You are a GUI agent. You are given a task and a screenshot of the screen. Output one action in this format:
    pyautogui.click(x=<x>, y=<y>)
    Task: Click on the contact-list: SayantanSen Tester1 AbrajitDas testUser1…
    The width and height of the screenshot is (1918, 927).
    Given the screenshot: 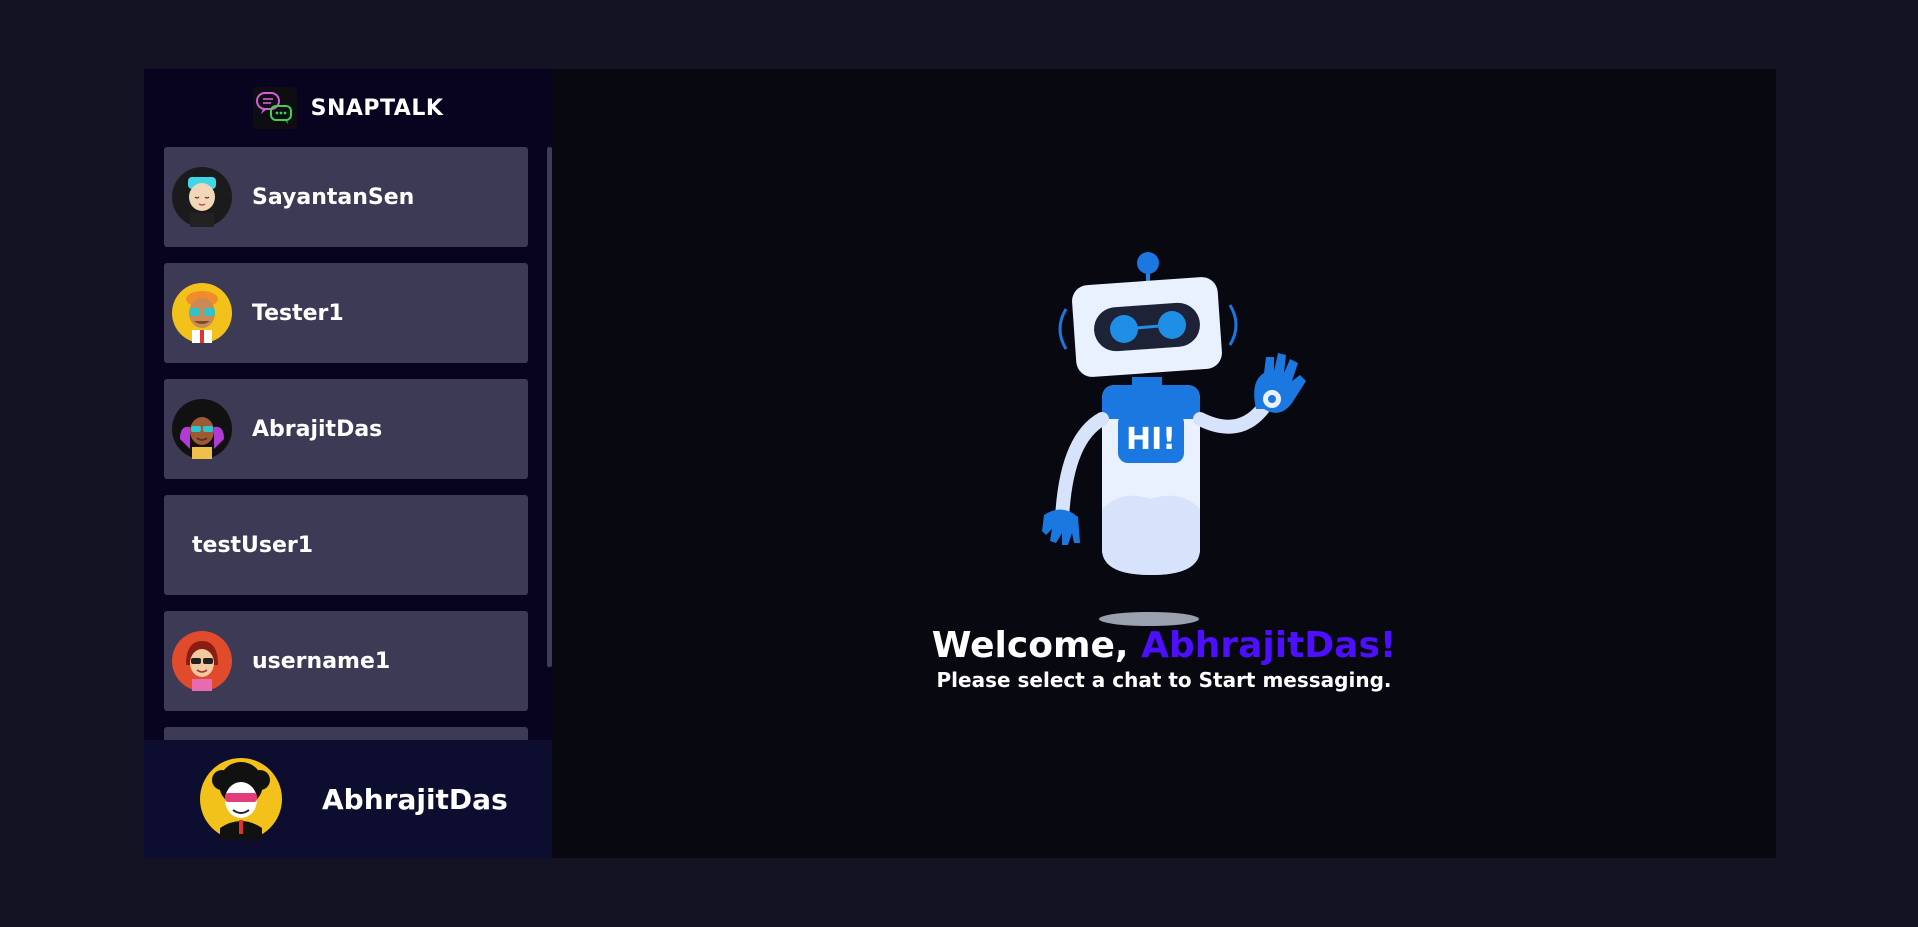 What is the action you would take?
    pyautogui.click(x=348, y=443)
    